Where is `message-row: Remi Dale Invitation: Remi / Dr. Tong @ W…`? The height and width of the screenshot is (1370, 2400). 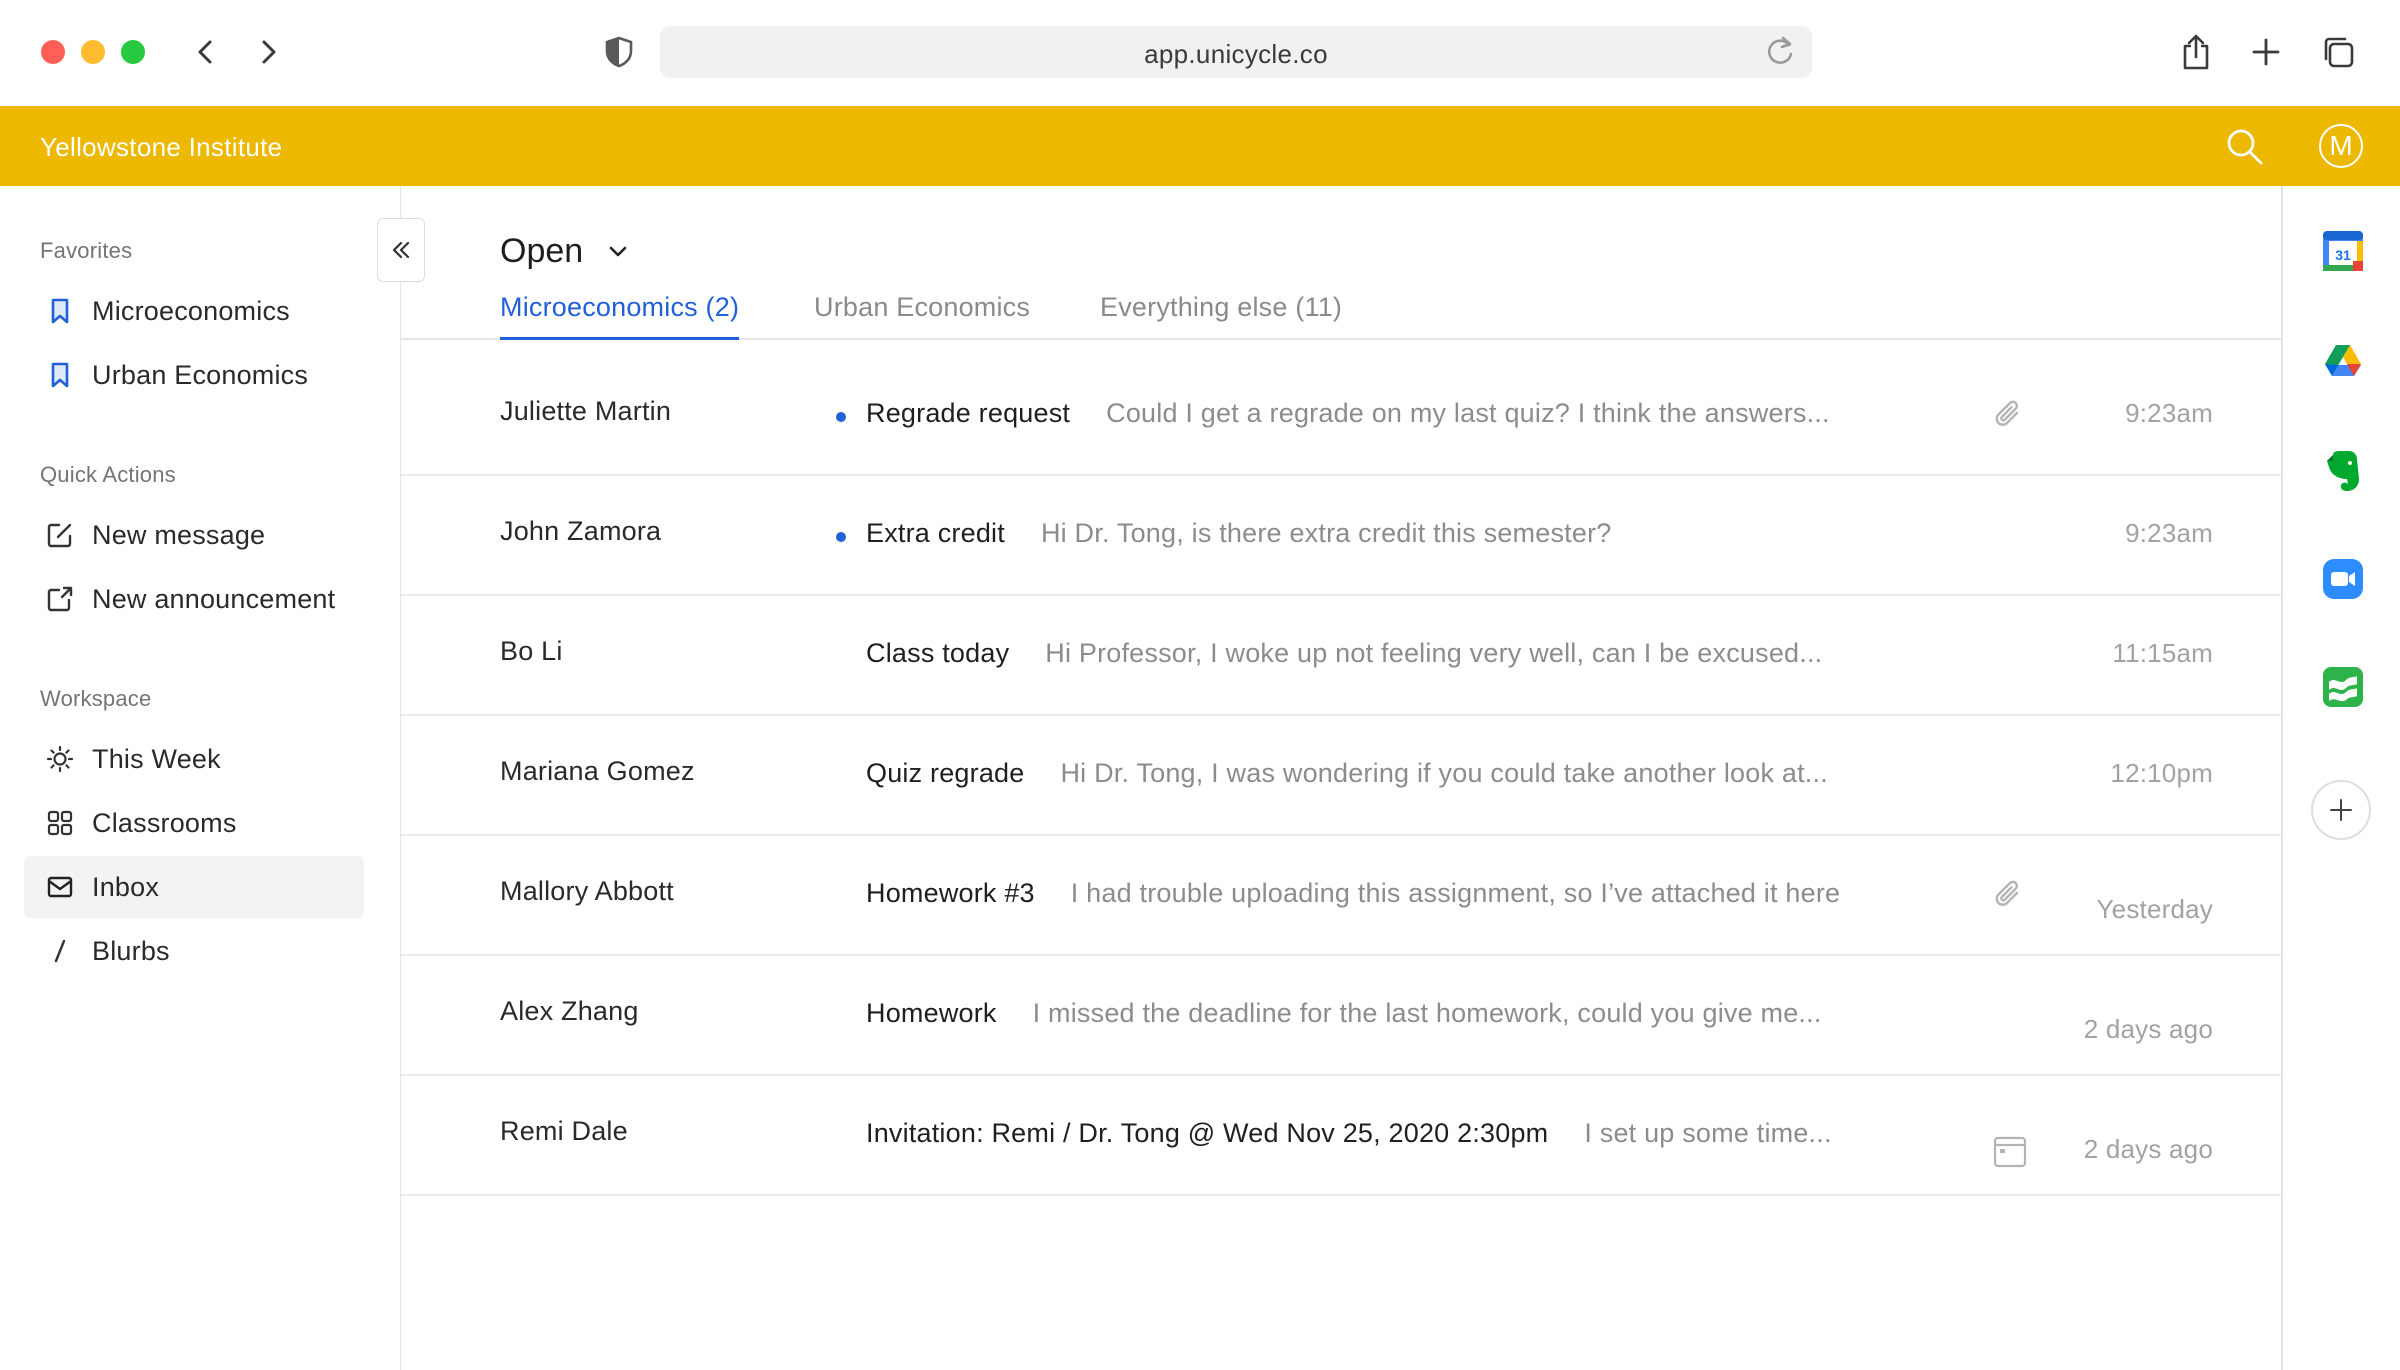 message-row: Remi Dale Invitation: Remi / Dr. Tong @ W… is located at coordinates (1341, 1136).